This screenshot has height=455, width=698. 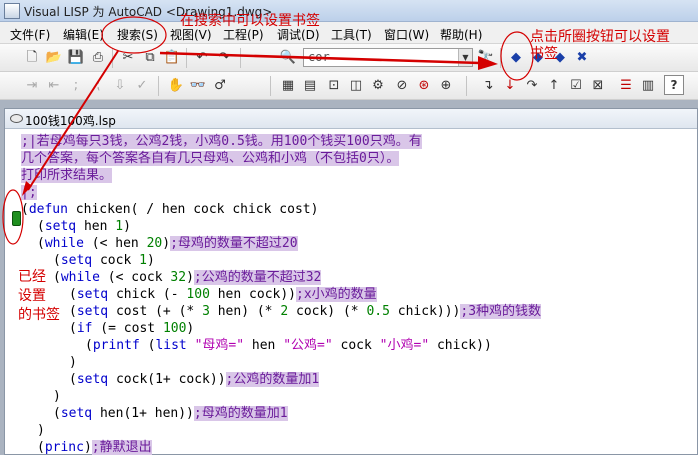 I want to click on code-token: (= cost, so click(x=127, y=328).